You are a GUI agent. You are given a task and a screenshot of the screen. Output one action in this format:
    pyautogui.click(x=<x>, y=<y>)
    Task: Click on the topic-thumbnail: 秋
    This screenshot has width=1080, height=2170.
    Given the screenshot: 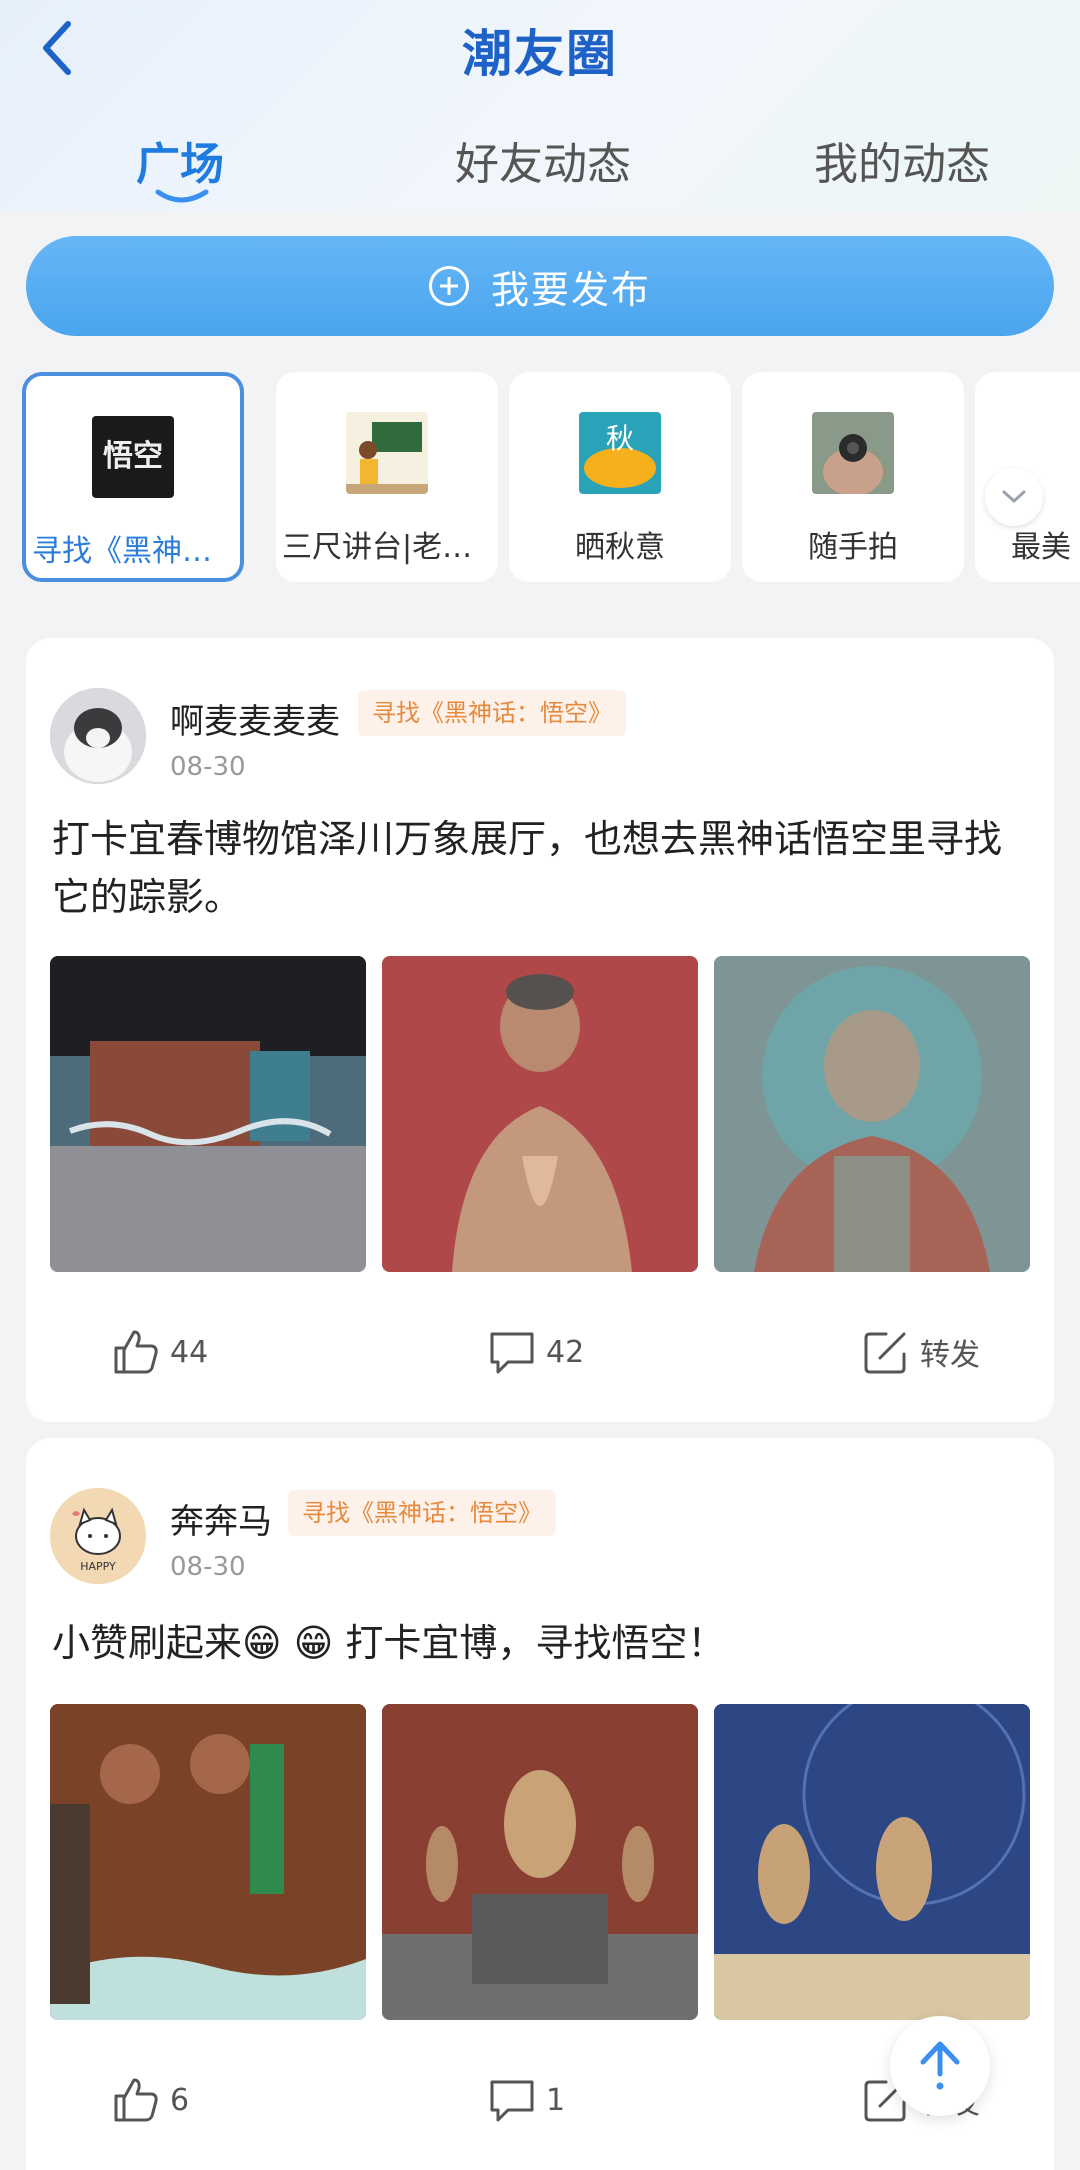 What is the action you would take?
    pyautogui.click(x=620, y=453)
    